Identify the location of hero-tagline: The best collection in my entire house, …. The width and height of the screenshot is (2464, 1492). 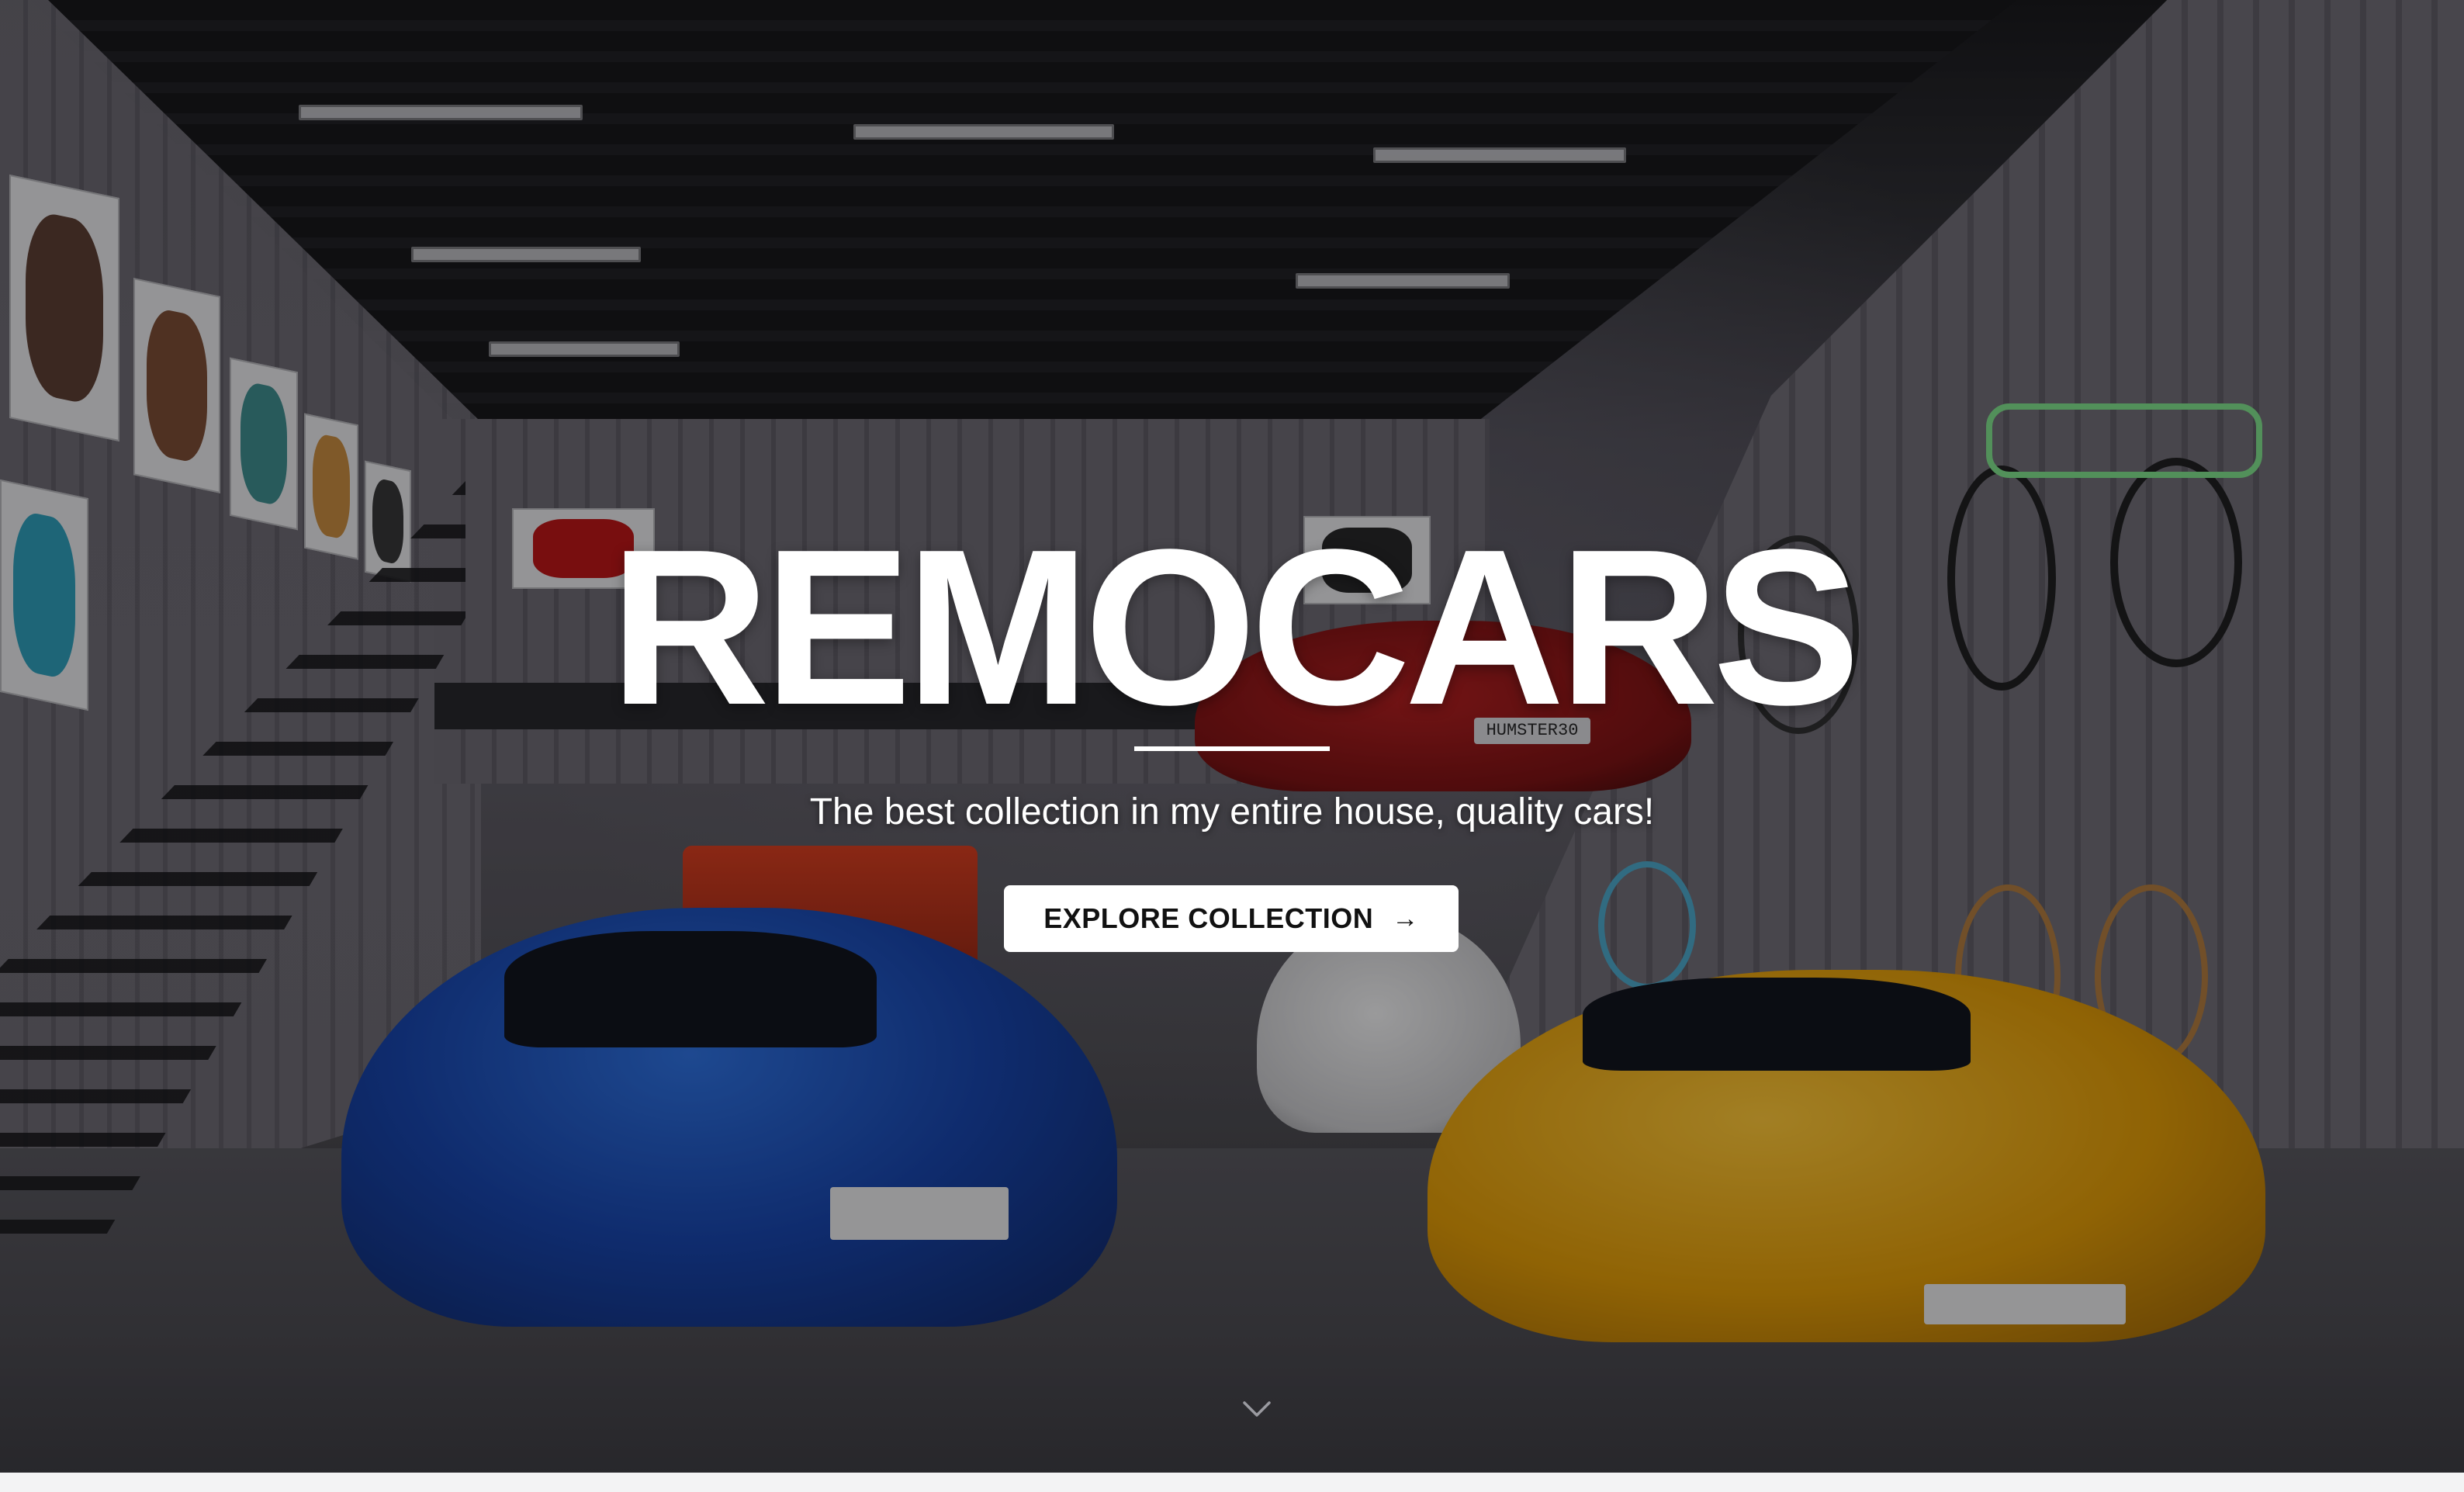
(1232, 812).